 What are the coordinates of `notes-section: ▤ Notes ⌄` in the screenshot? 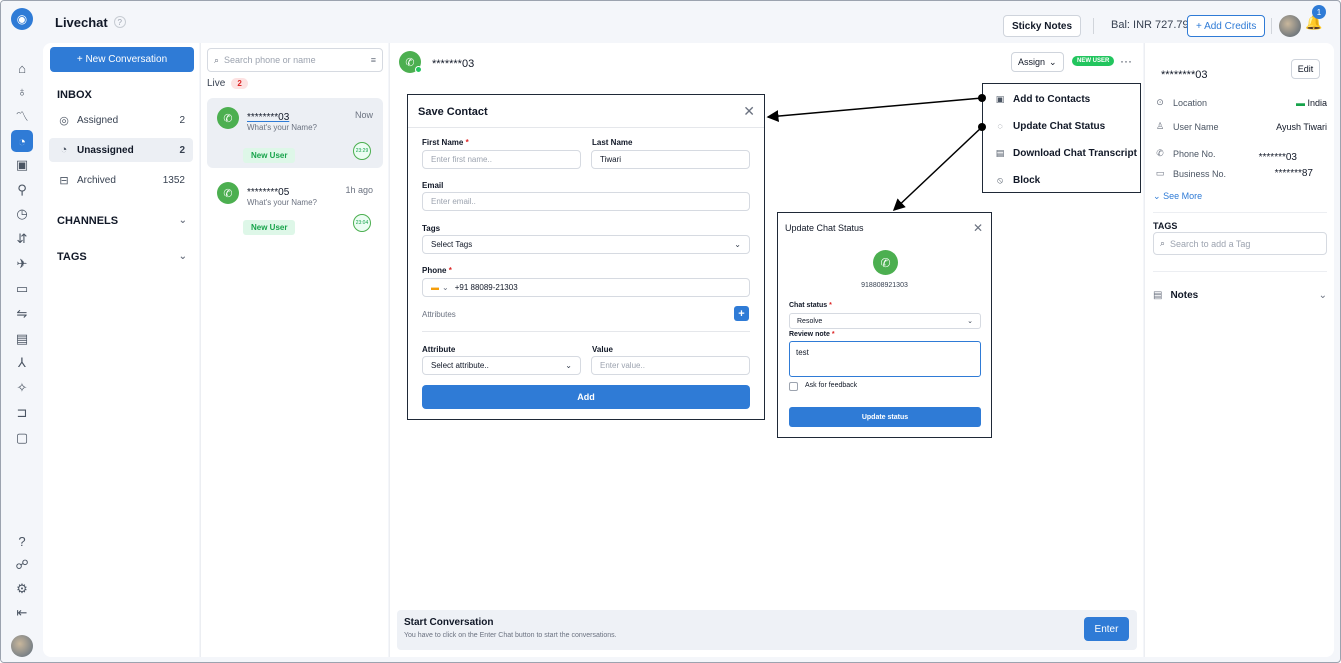 It's located at (1240, 295).